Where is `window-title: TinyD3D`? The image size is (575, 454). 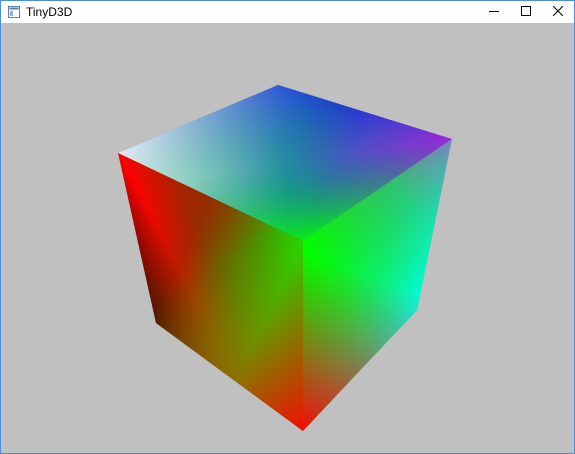
window-title: TinyD3D is located at coordinates (49, 12).